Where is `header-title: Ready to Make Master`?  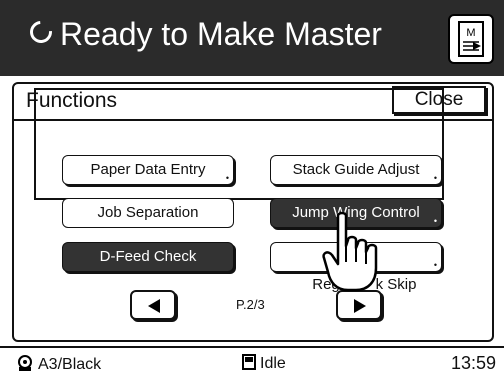
header-title: Ready to Make Master is located at coordinates (203, 34).